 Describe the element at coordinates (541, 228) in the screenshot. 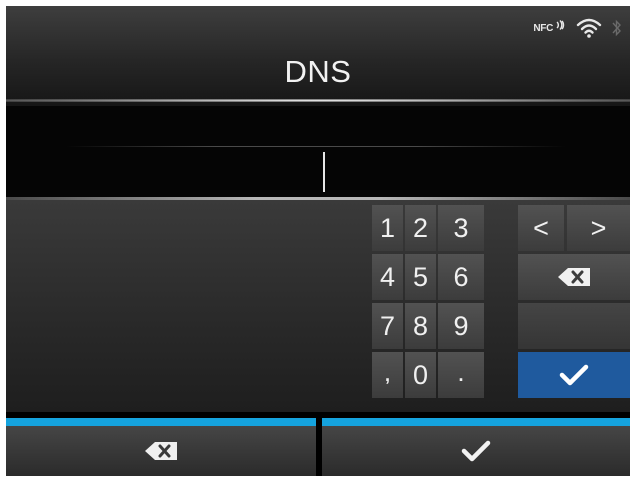

I see `cursor-left-button: <` at that location.